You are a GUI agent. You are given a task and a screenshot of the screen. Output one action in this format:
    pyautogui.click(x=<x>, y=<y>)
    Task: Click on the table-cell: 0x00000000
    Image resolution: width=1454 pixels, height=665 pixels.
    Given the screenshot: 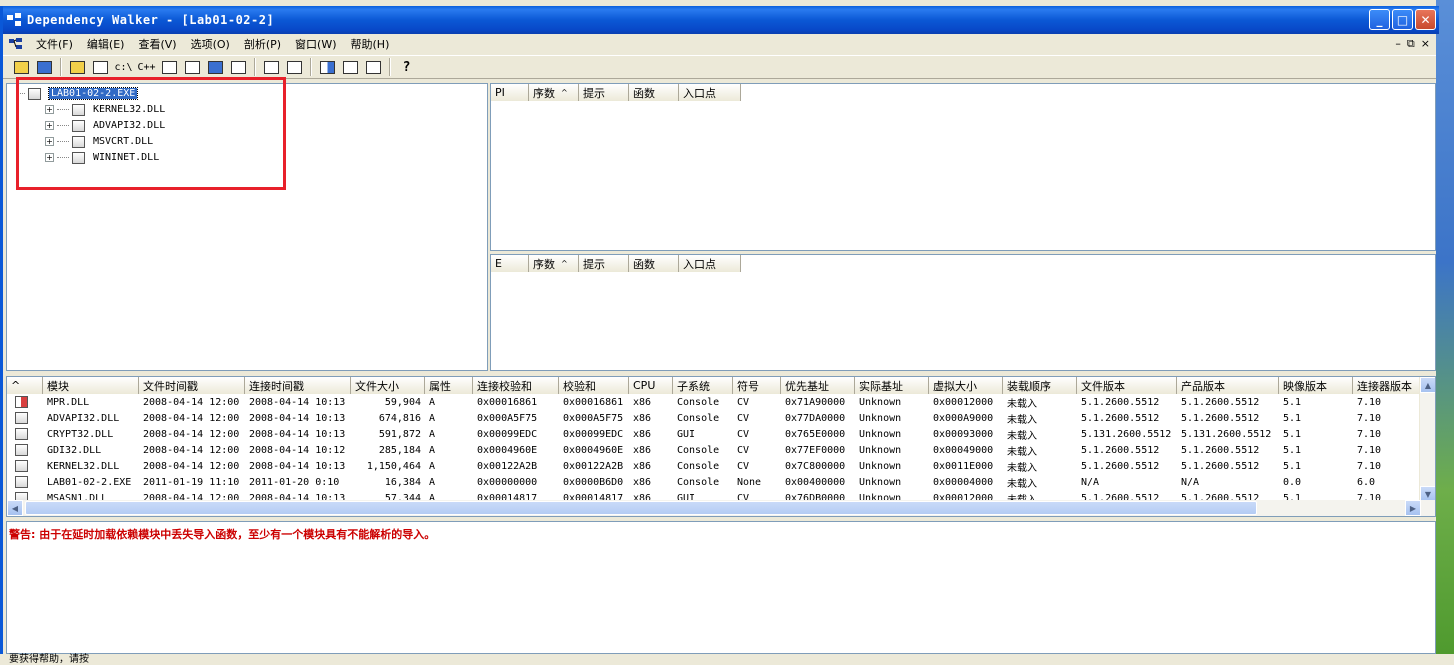 What is the action you would take?
    pyautogui.click(x=507, y=482)
    